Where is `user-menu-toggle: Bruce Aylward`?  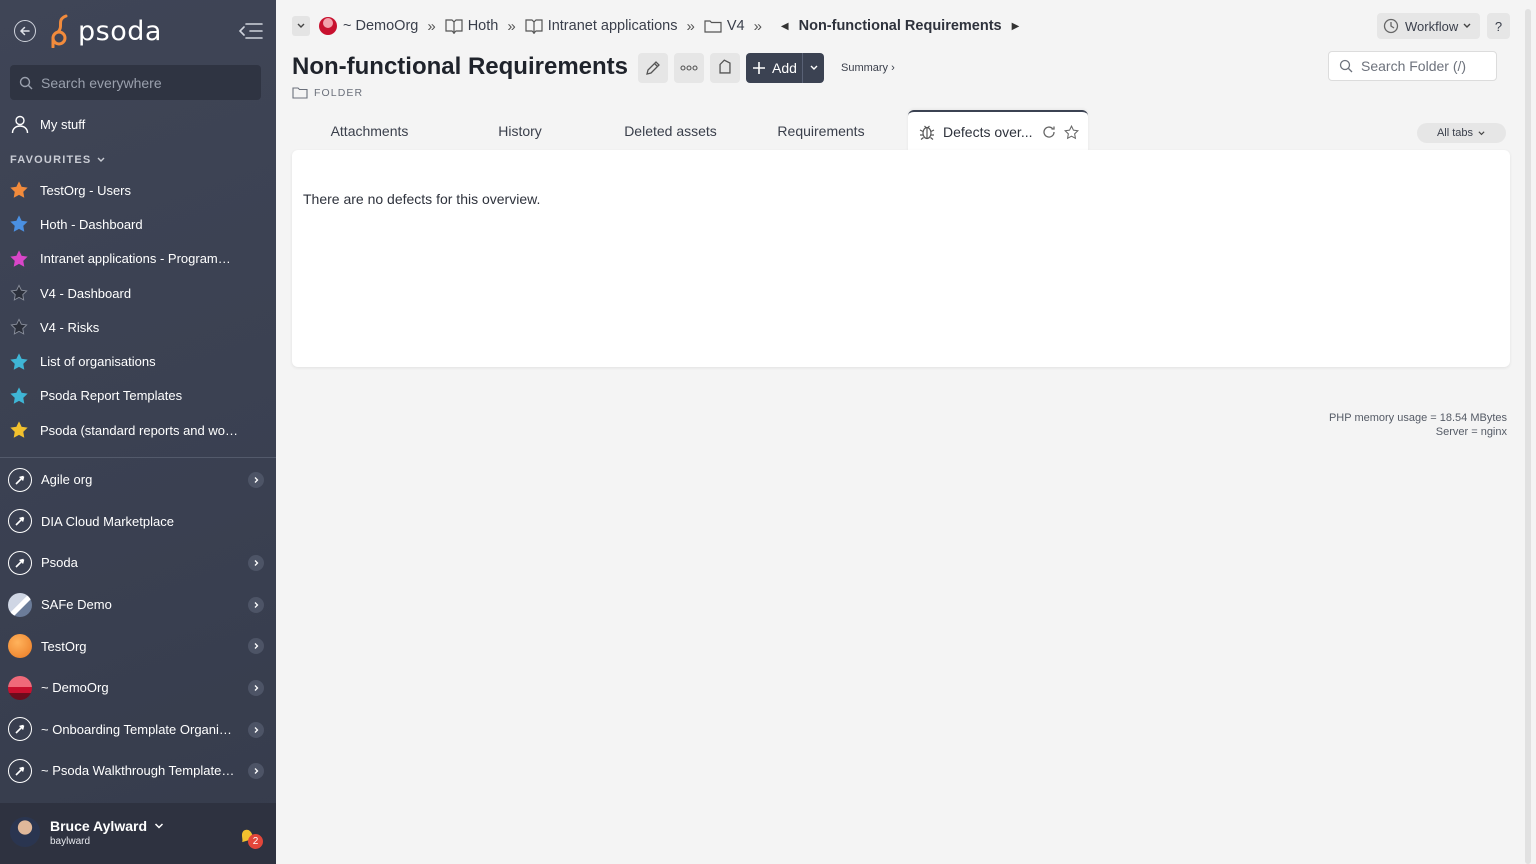
user-menu-toggle: Bruce Aylward is located at coordinates (107, 826).